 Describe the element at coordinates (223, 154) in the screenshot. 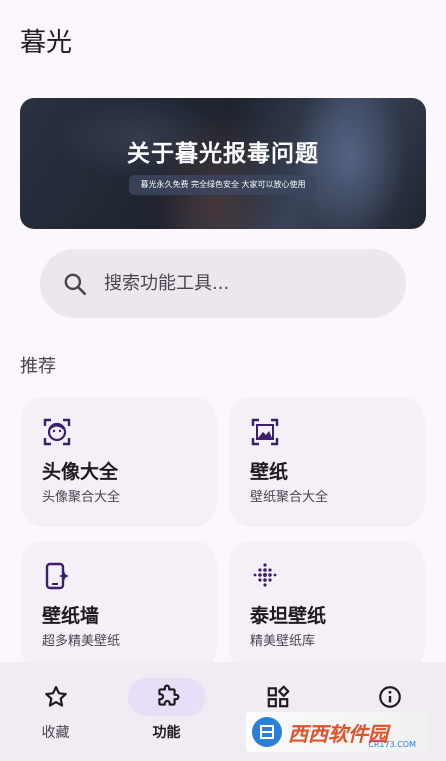

I see `banner-title: 关于暮光报毒问题` at that location.